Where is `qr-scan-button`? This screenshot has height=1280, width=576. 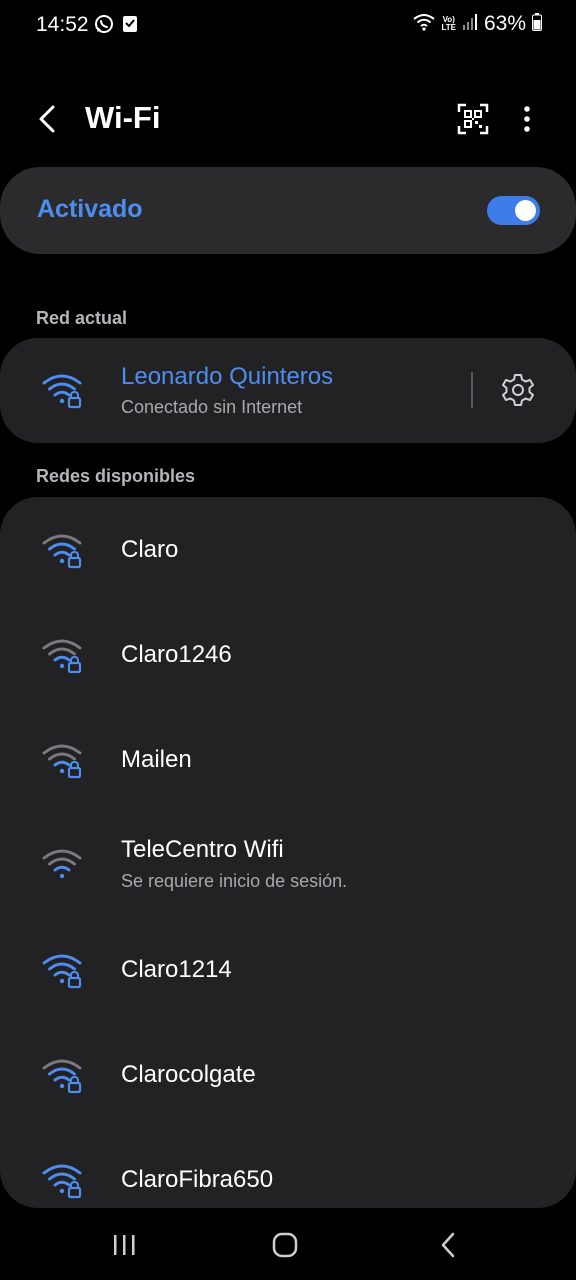
qr-scan-button is located at coordinates (473, 119).